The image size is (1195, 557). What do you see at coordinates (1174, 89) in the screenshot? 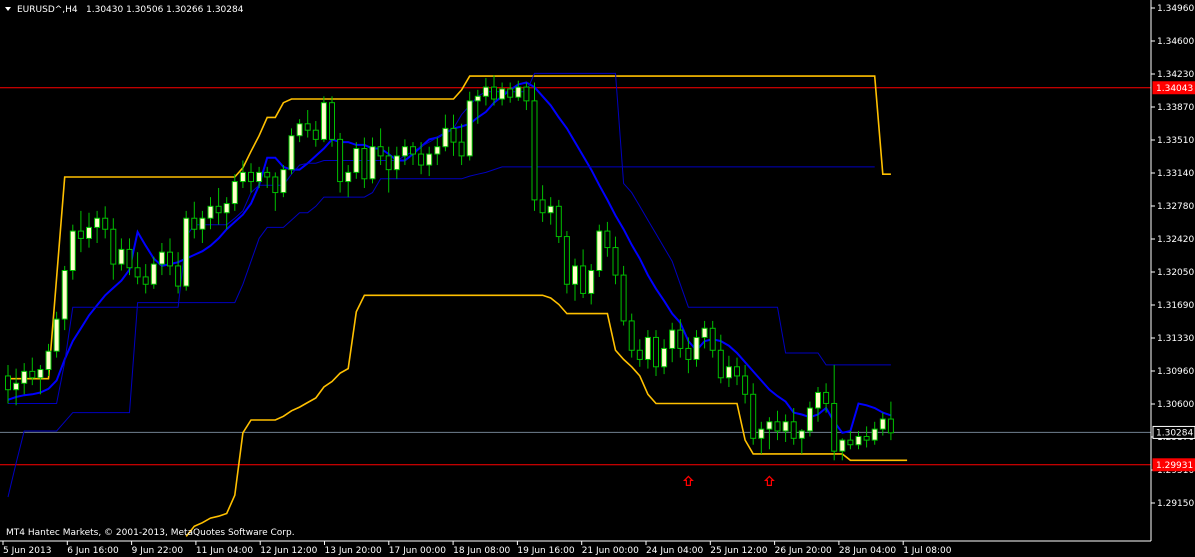
I see `price-label-text: 1.34043` at bounding box center [1174, 89].